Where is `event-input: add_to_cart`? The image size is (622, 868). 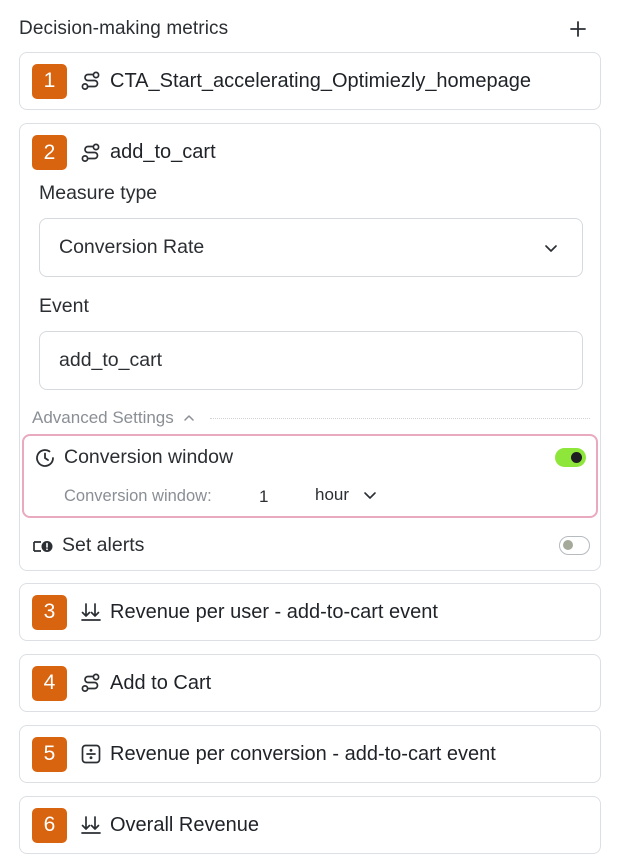 event-input: add_to_cart is located at coordinates (311, 360).